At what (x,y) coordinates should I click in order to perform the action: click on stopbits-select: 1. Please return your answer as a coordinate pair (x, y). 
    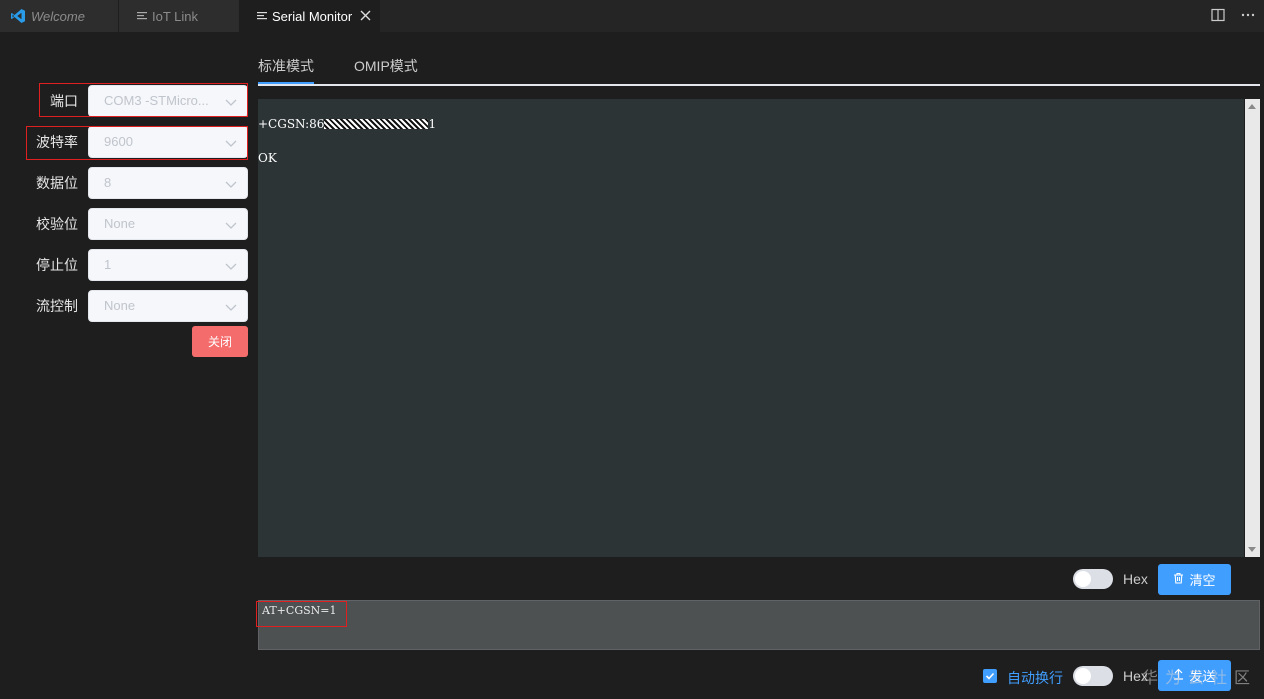
    Looking at the image, I should click on (168, 265).